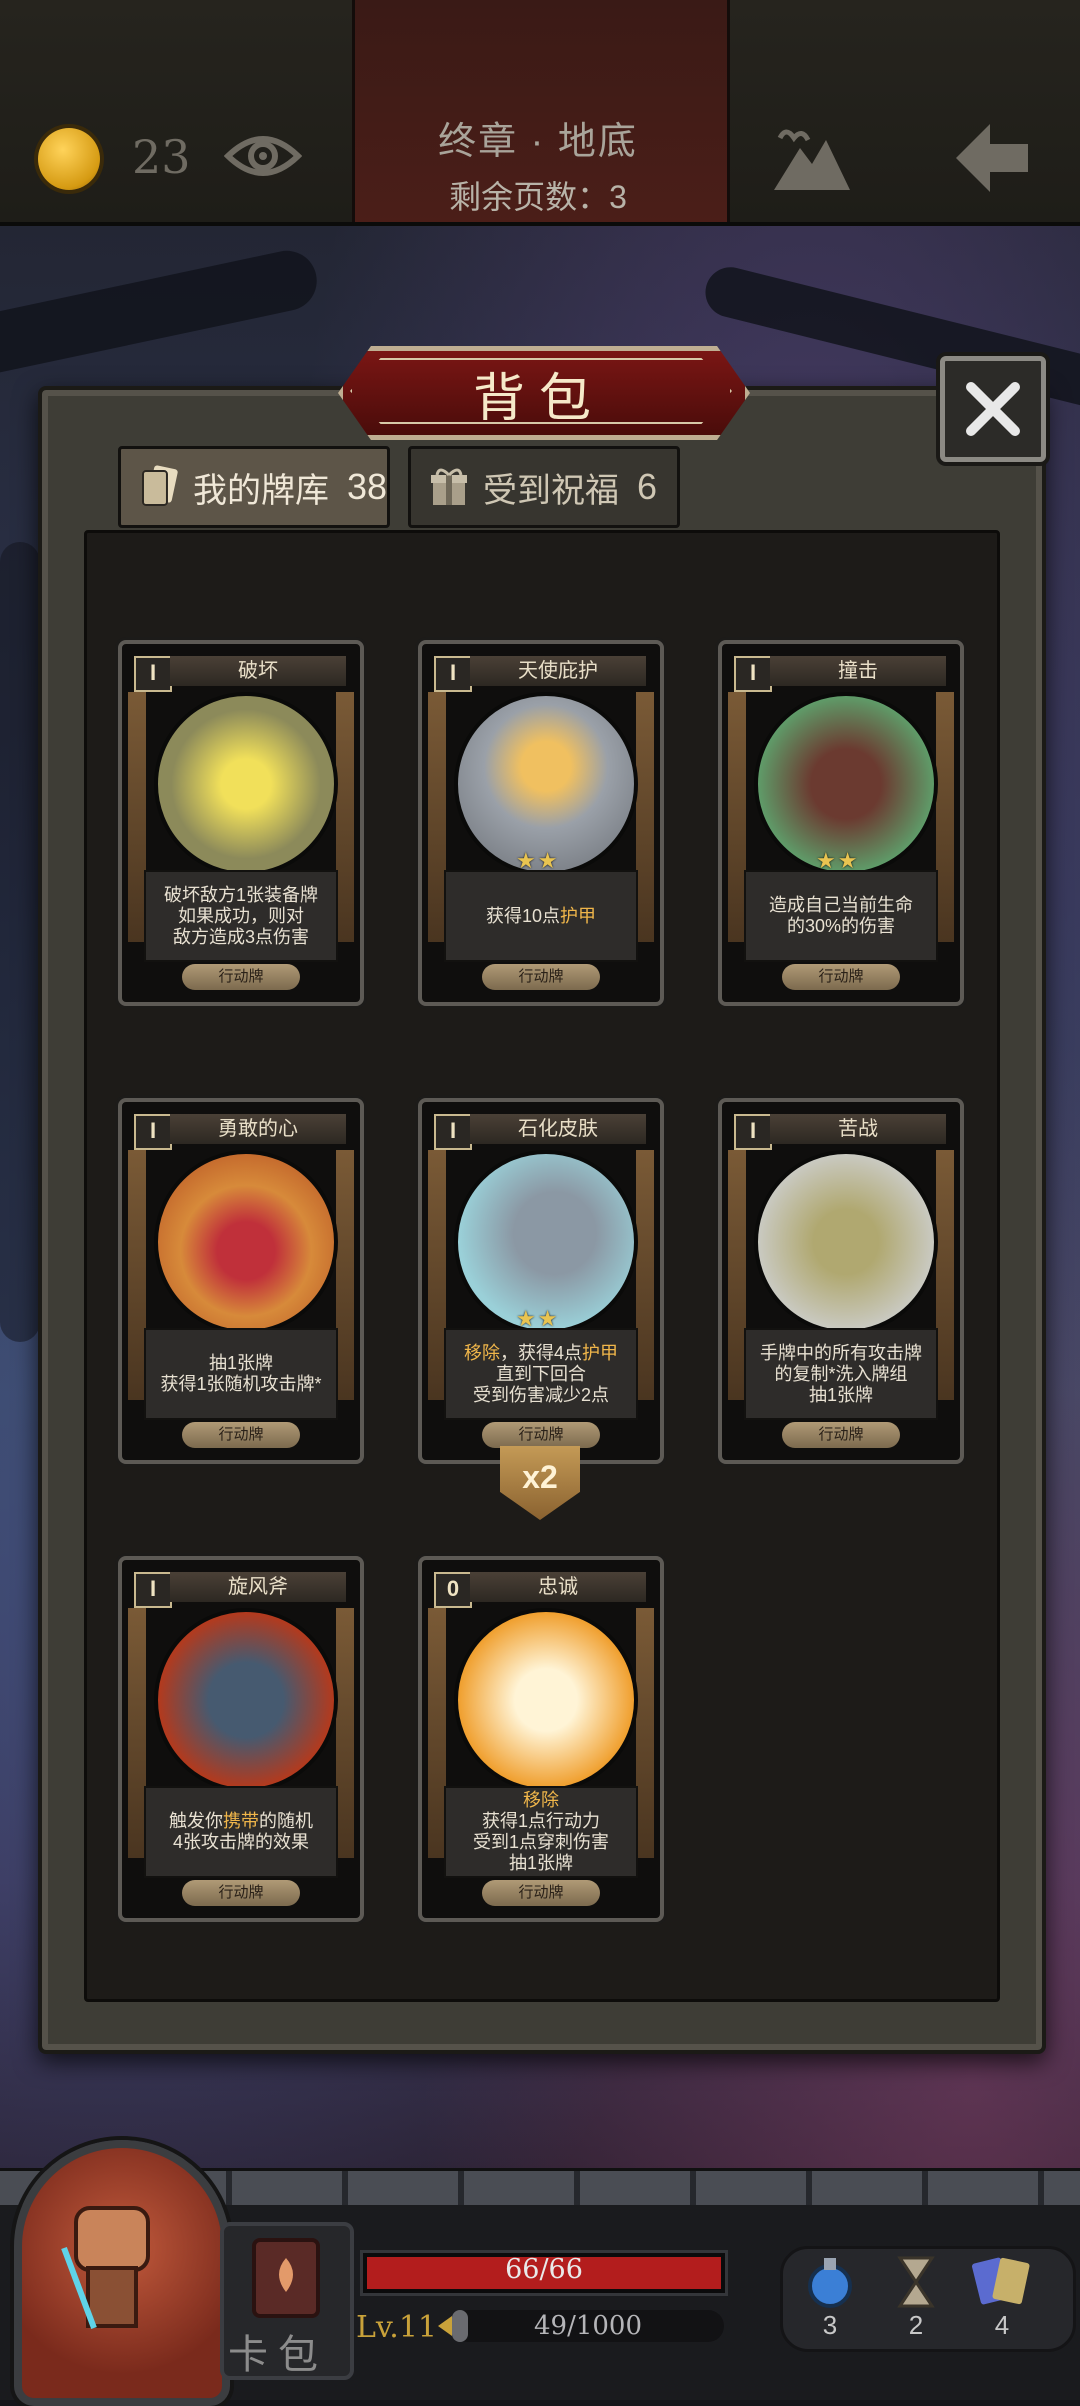  I want to click on card-description: 移除，获得4点护甲 直到下回合 受到伤害减少2点, so click(541, 1374).